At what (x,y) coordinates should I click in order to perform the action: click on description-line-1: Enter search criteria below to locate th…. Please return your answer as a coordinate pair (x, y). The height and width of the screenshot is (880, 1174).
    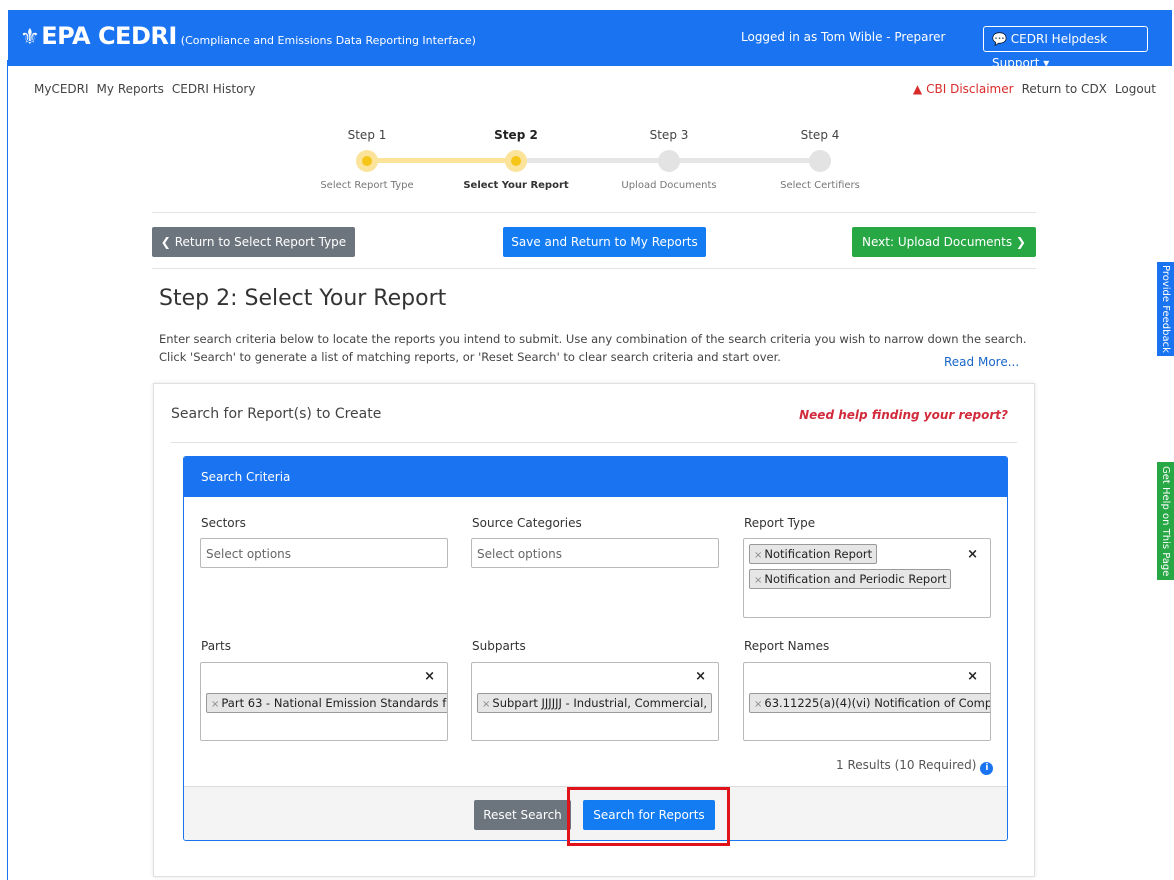
    Looking at the image, I should click on (593, 339).